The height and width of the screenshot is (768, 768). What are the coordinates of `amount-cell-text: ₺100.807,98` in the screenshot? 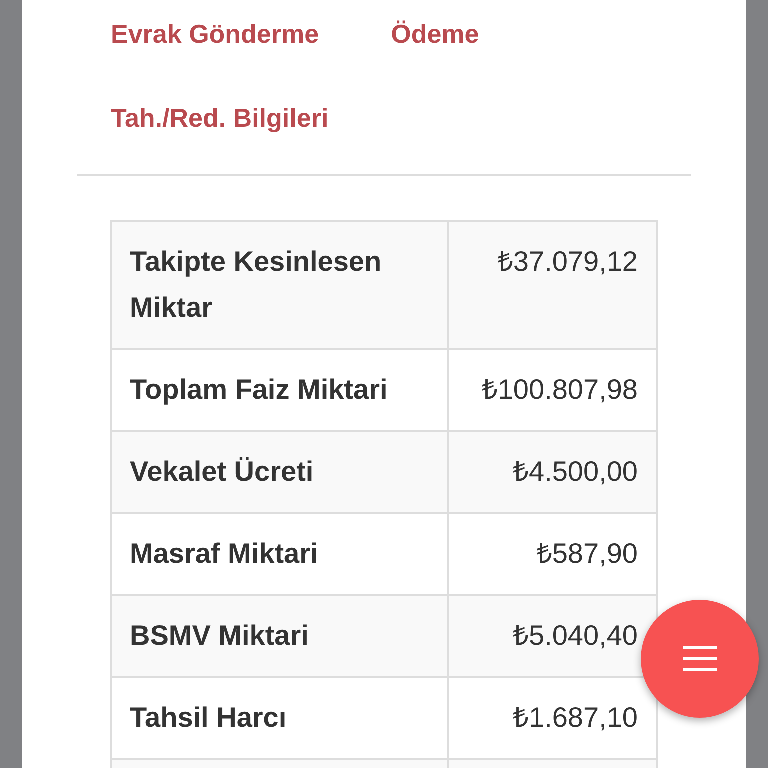 It's located at (559, 390).